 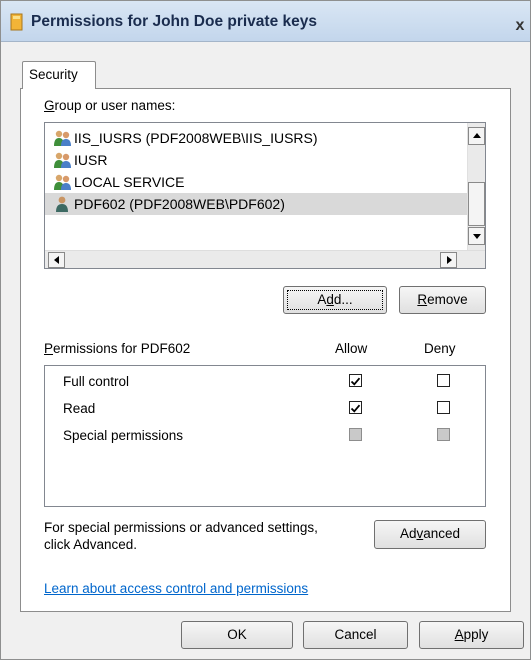 What do you see at coordinates (440, 348) in the screenshot?
I see `deny-column-header: Deny` at bounding box center [440, 348].